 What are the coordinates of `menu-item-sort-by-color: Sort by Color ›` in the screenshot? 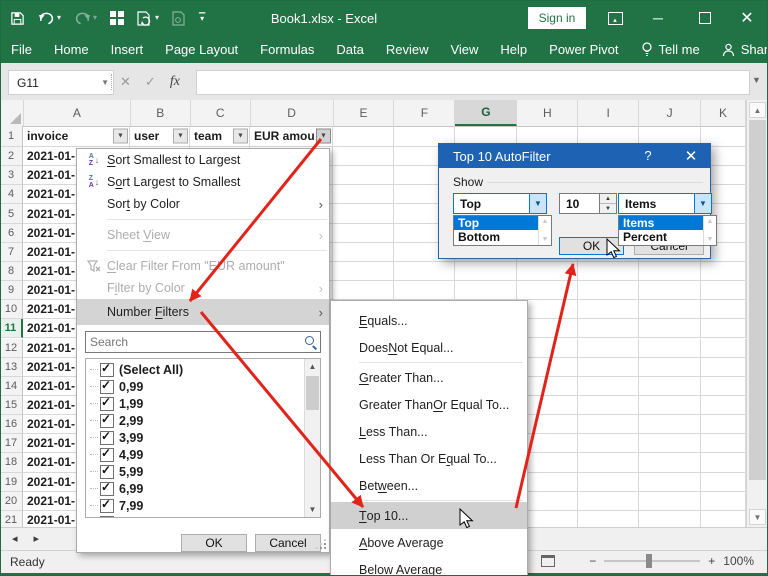 It's located at (203, 204).